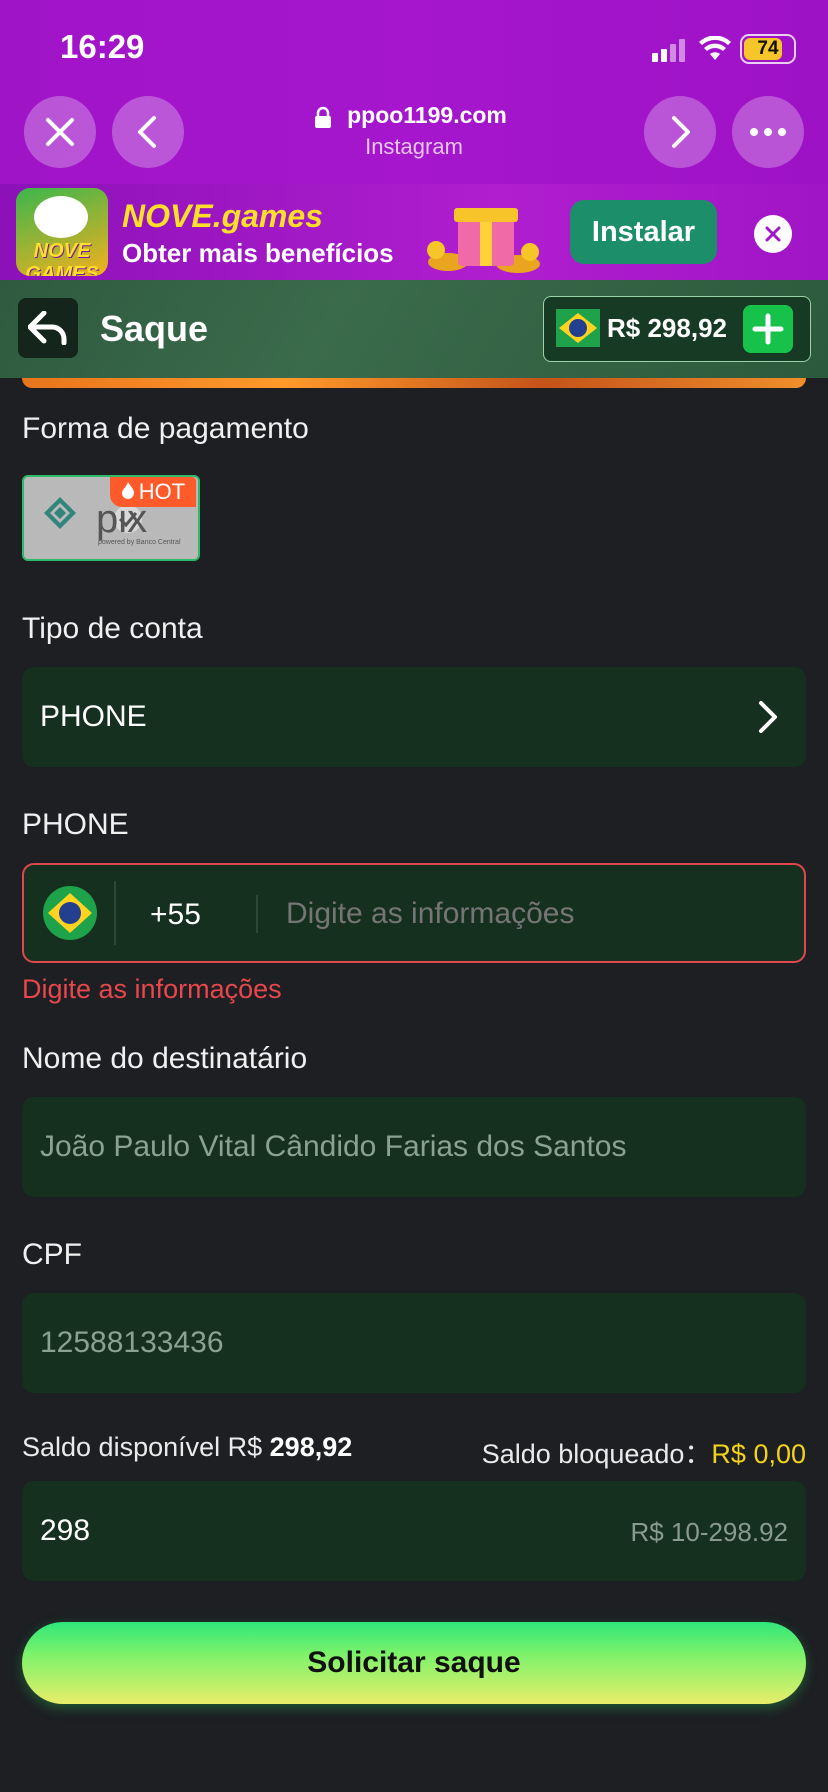  I want to click on available-balance-value: 298,92, so click(311, 1447).